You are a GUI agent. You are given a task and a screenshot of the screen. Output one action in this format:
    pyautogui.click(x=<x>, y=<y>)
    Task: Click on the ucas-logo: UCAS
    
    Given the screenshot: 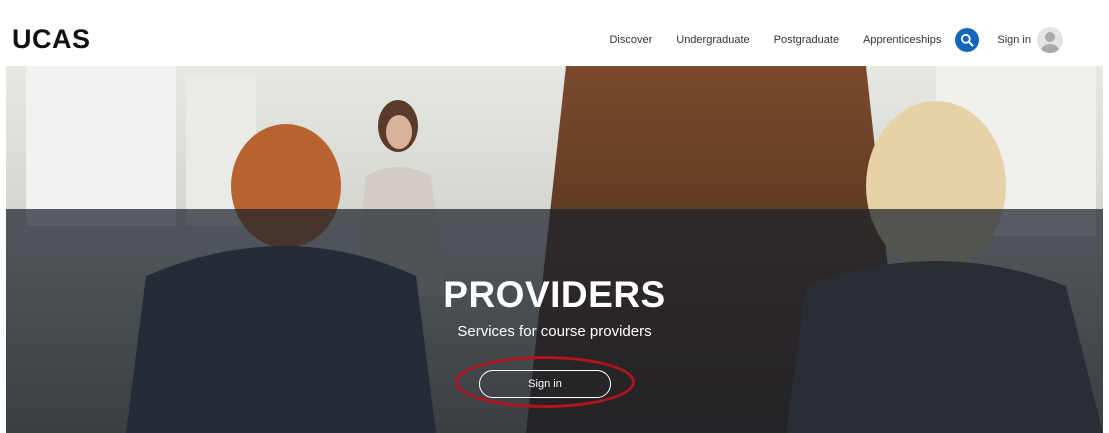 What is the action you would take?
    pyautogui.click(x=51, y=39)
    